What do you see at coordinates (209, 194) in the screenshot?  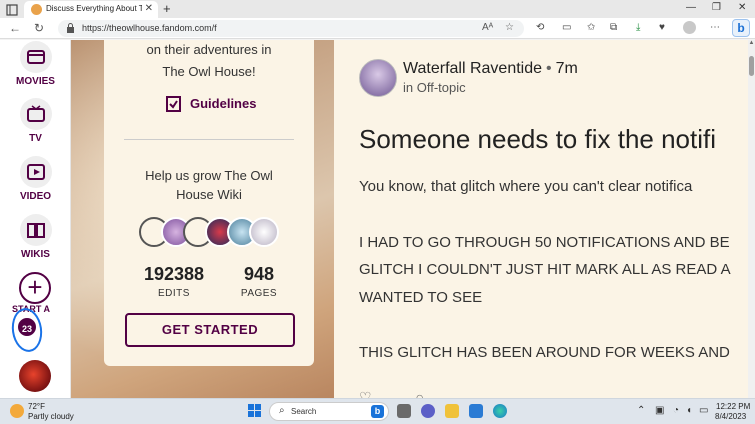 I see `help-text-line: House Wiki` at bounding box center [209, 194].